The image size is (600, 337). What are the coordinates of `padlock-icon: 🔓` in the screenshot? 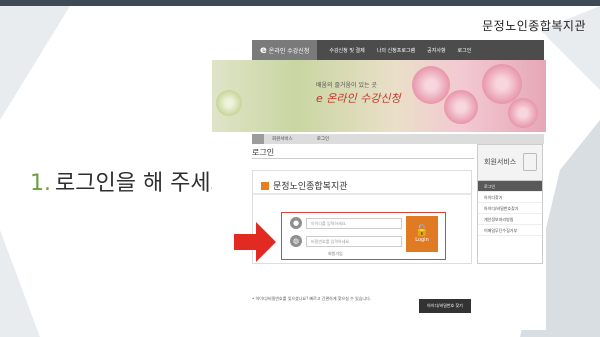 It's located at (422, 230).